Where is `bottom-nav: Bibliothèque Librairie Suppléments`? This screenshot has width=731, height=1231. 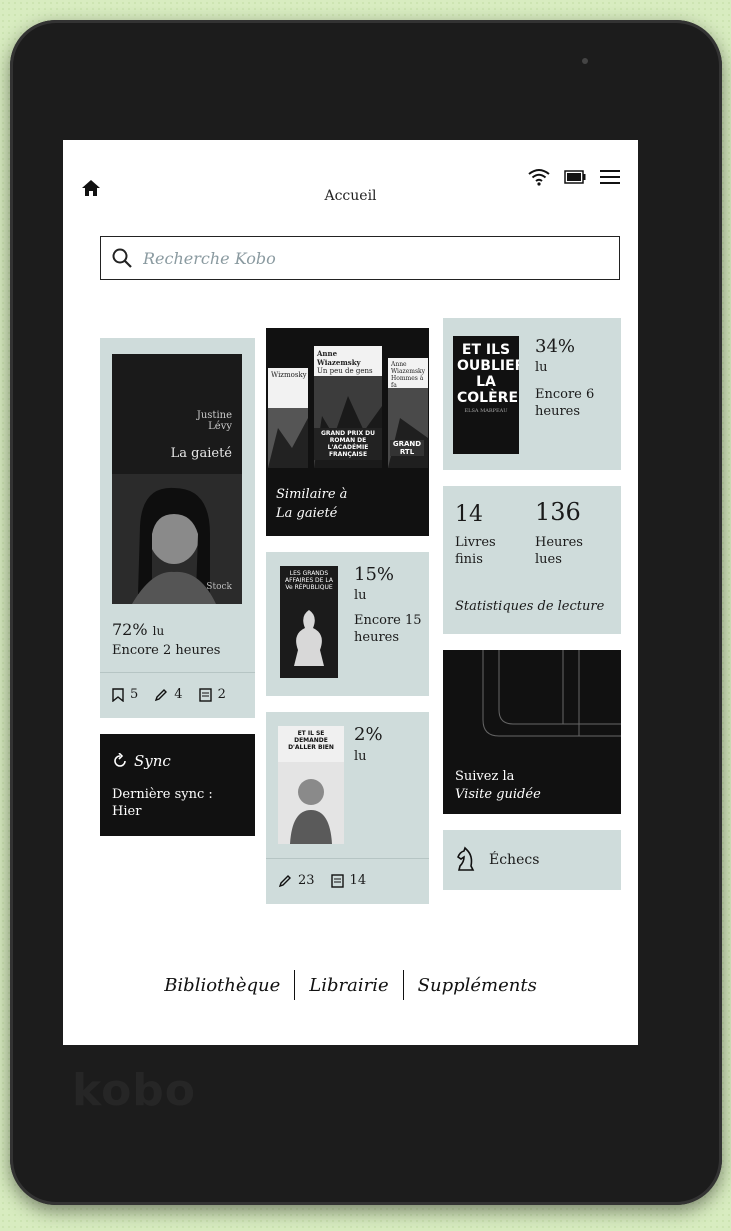
bottom-nav: Bibliothèque Librairie Suppléments is located at coordinates (350, 985).